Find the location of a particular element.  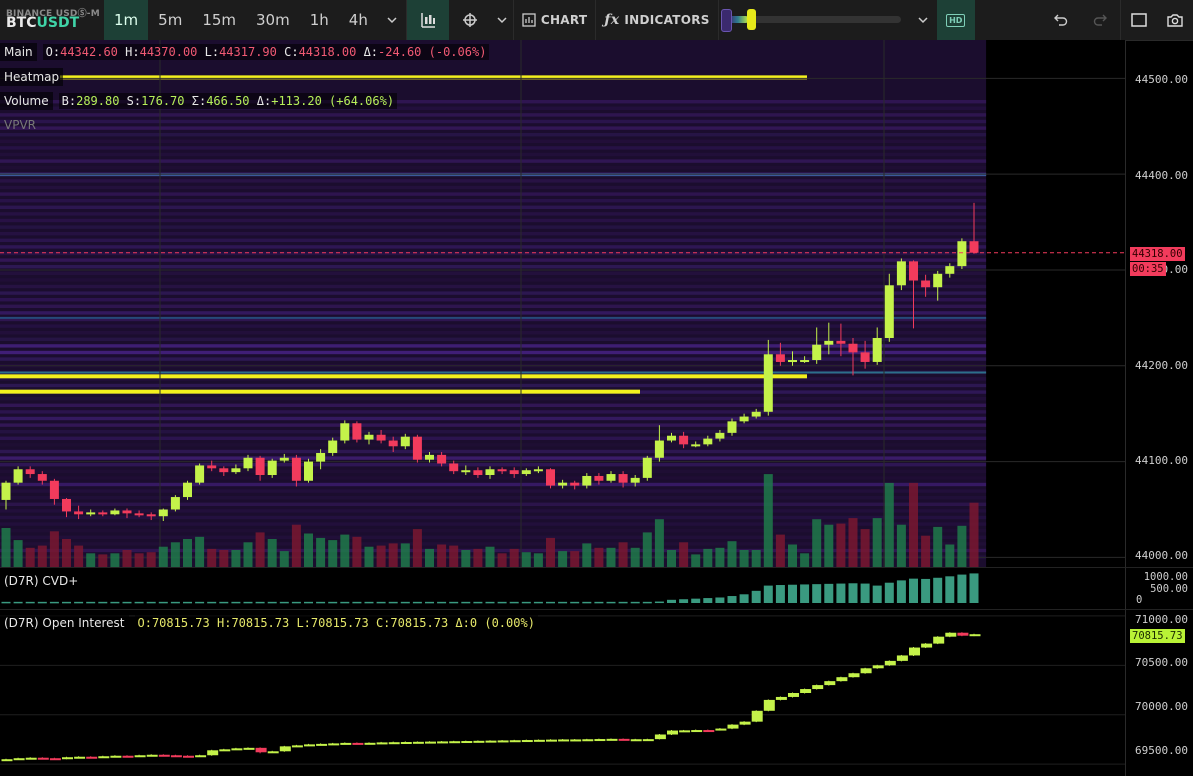

indicators-button: ƒx INDICATORS is located at coordinates (656, 20).